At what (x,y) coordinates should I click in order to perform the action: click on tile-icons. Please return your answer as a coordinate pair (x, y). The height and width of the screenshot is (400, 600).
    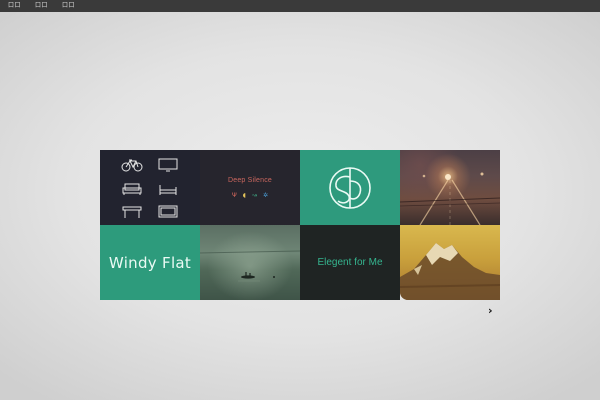
    Looking at the image, I should click on (150, 187).